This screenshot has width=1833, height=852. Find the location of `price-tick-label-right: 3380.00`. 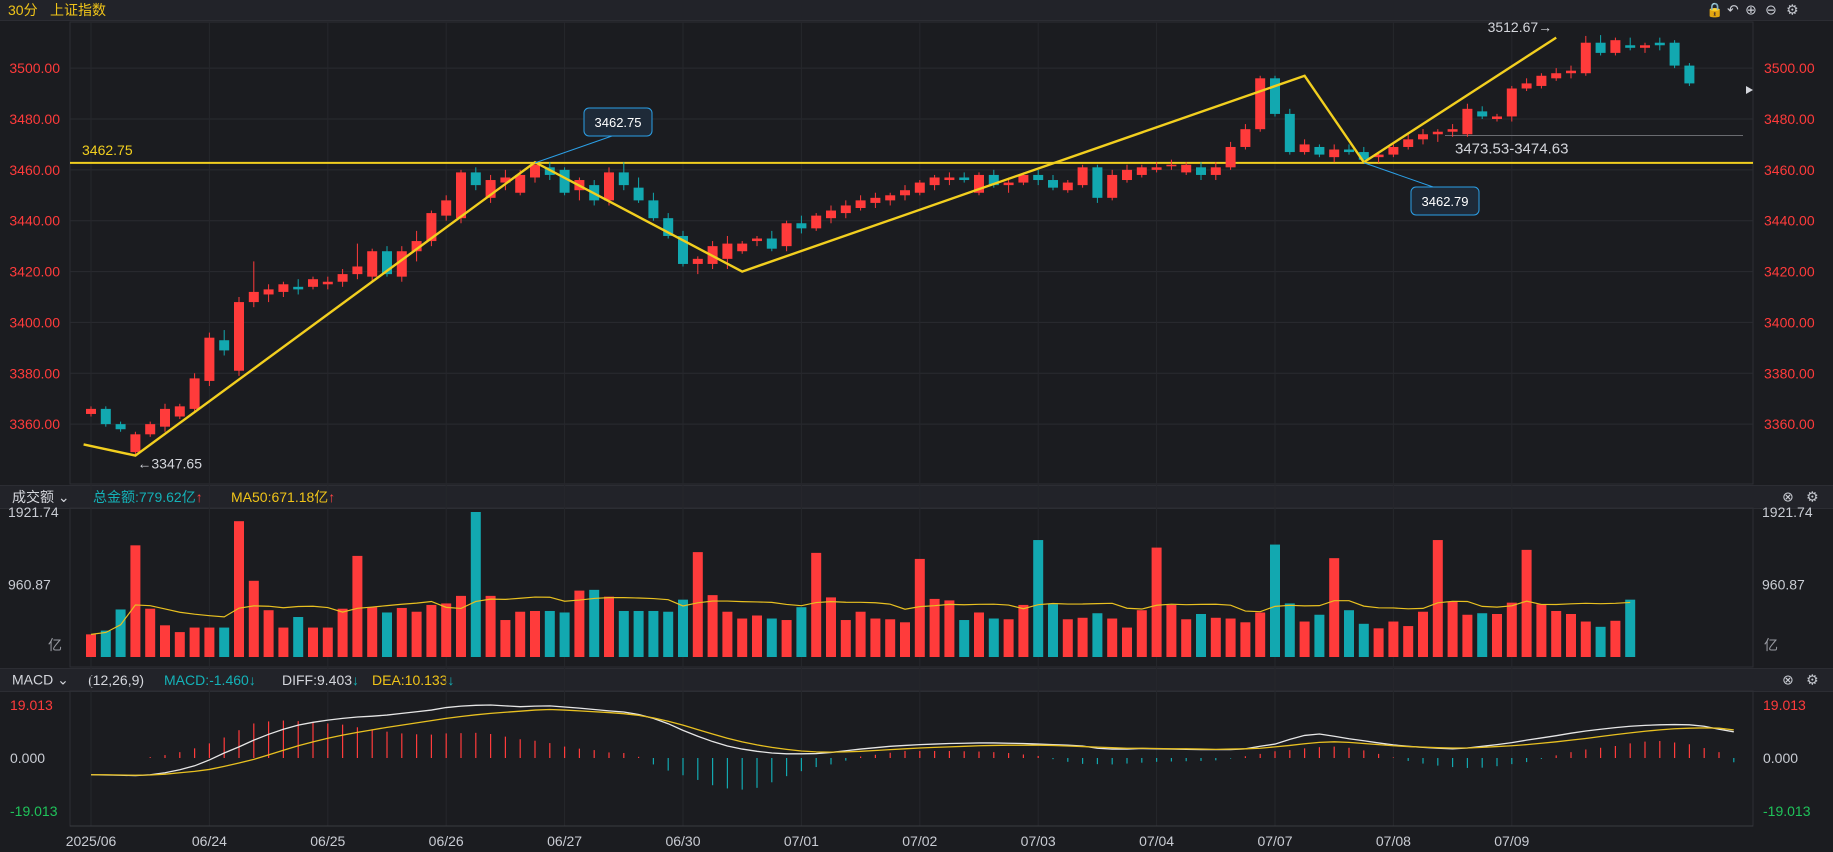

price-tick-label-right: 3380.00 is located at coordinates (1789, 373).